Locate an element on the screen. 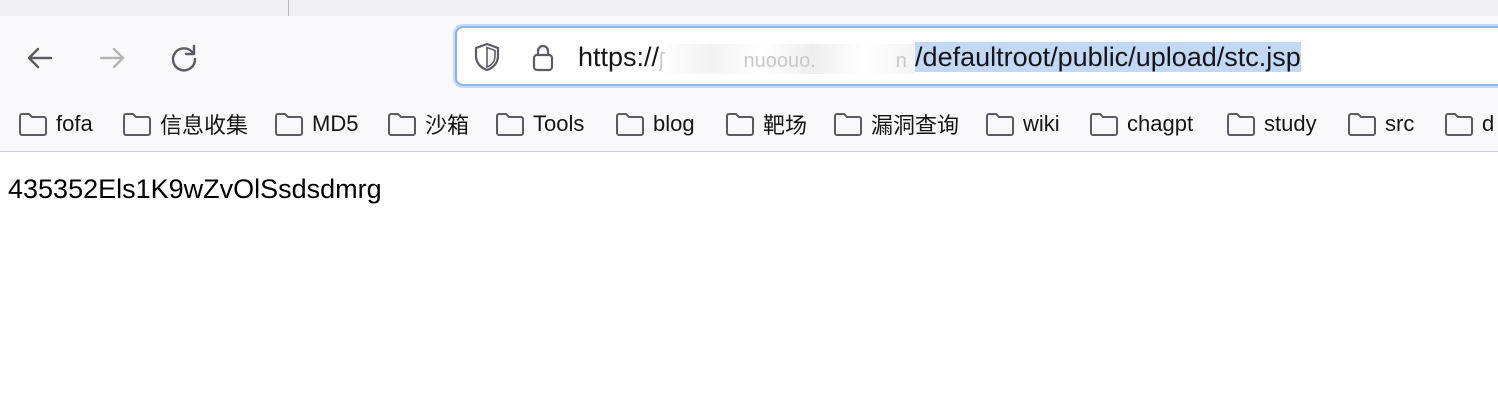 The image size is (1498, 398). bookmark-folder-d: d is located at coordinates (1469, 124).